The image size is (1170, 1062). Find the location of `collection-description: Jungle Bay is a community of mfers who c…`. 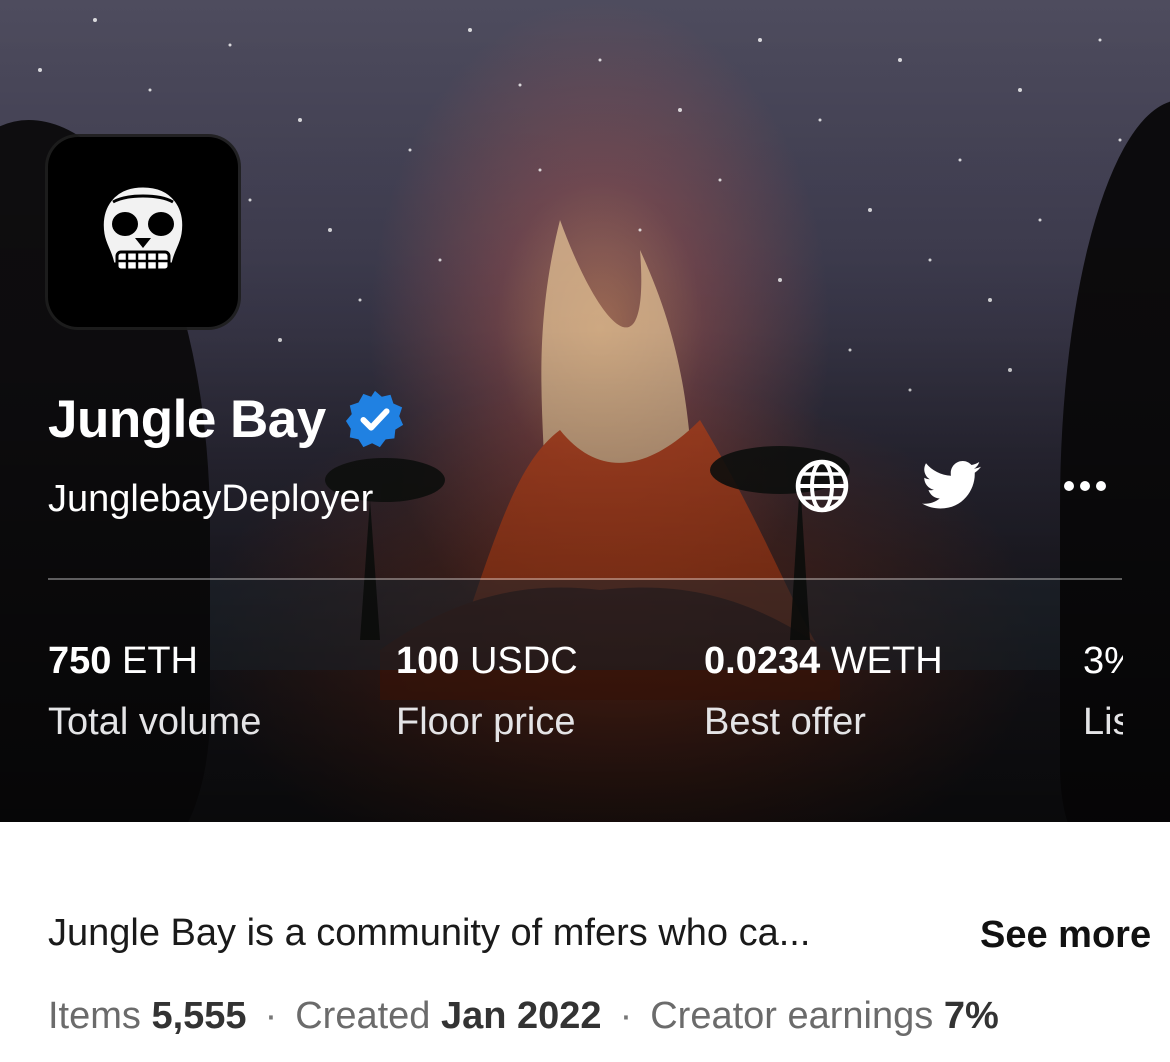

collection-description: Jungle Bay is a community of mfers who c… is located at coordinates (429, 933).